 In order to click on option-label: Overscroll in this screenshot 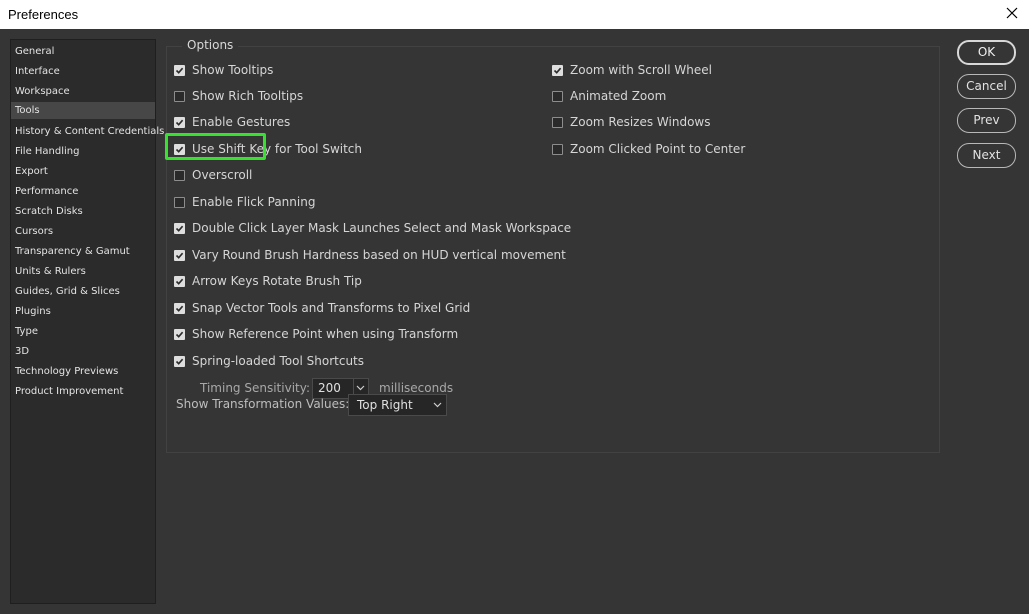, I will do `click(222, 175)`.